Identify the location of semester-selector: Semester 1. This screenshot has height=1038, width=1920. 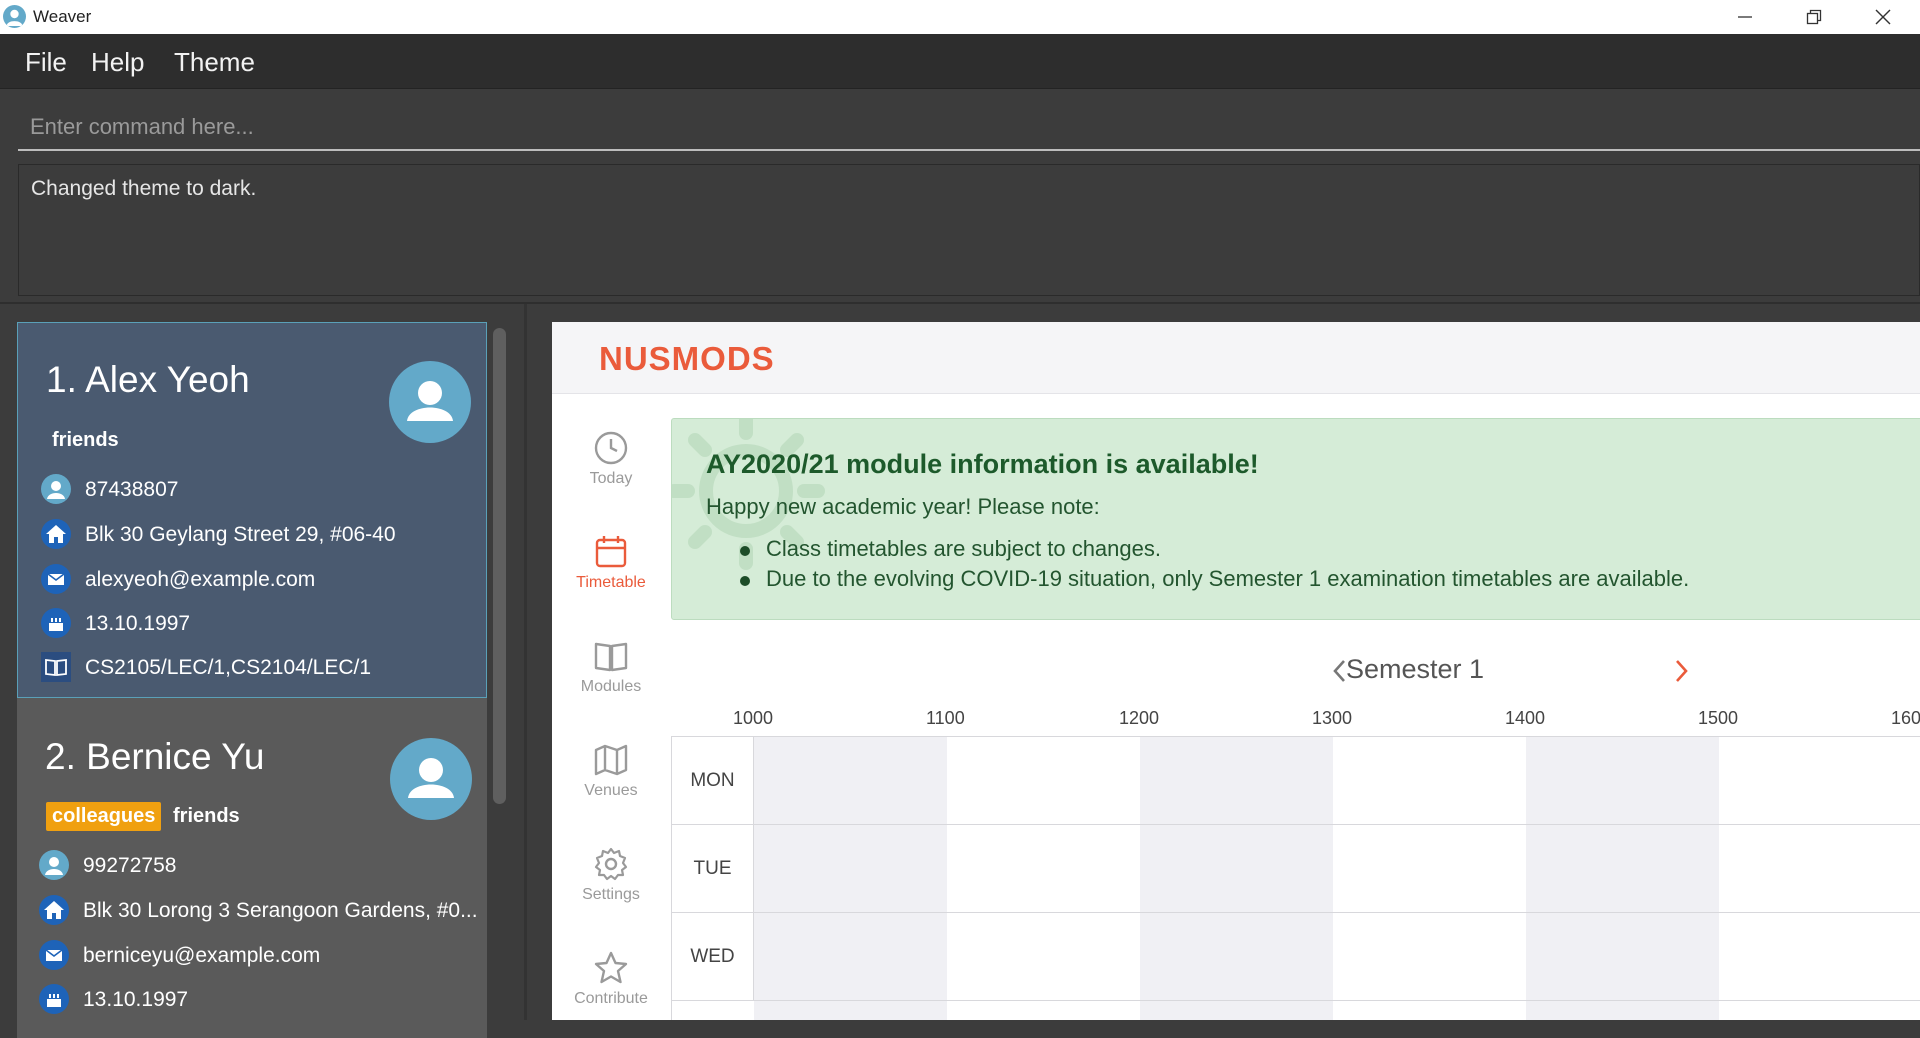
(1295, 671).